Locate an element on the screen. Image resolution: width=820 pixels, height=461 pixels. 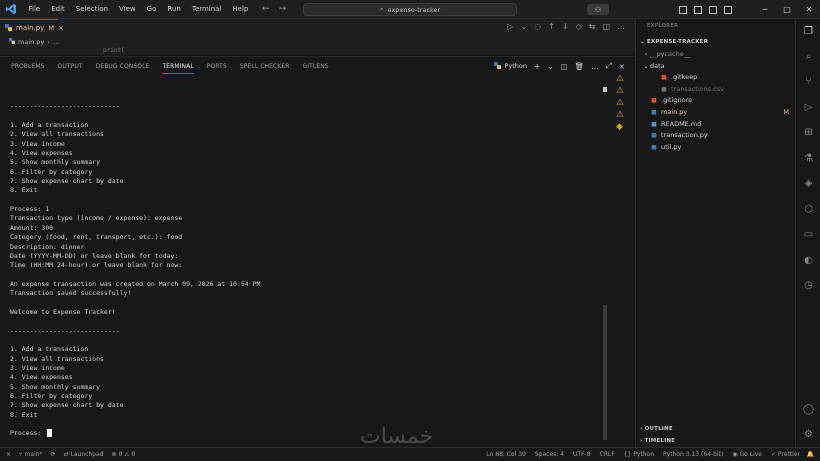
terminal-profile: Python is located at coordinates (510, 66).